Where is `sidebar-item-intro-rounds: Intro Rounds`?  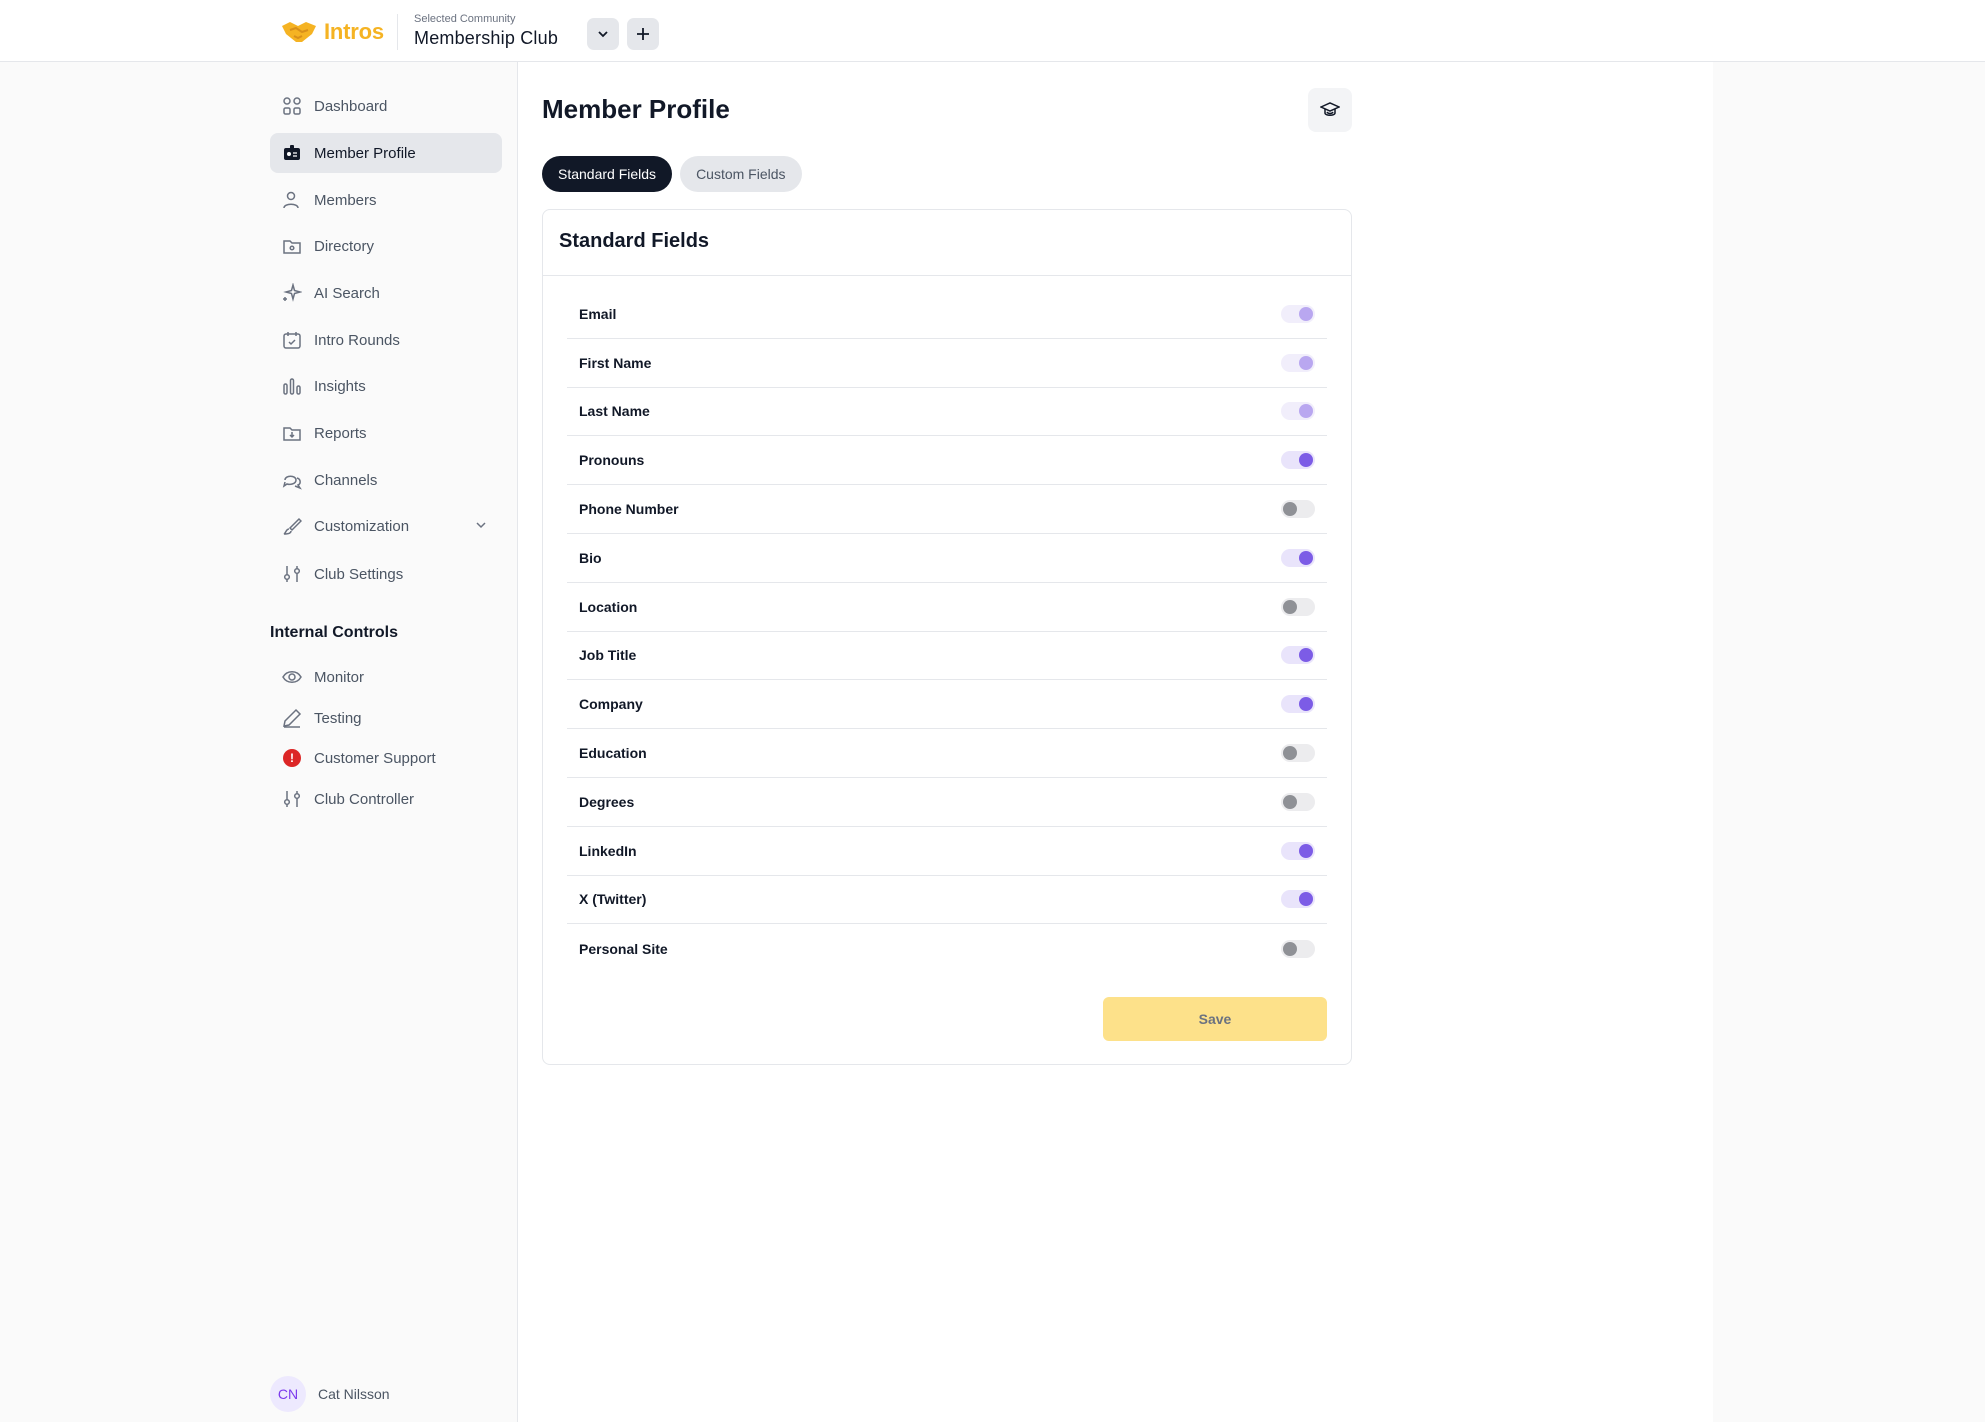
sidebar-item-intro-rounds: Intro Rounds is located at coordinates (386, 340).